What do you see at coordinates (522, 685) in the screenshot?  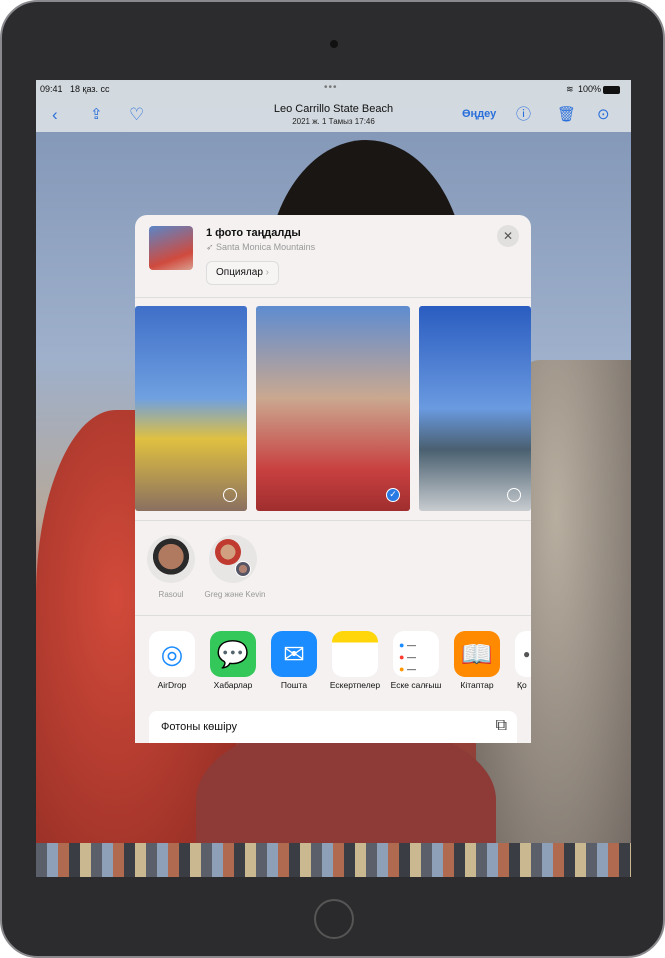 I see `app-label: Қо` at bounding box center [522, 685].